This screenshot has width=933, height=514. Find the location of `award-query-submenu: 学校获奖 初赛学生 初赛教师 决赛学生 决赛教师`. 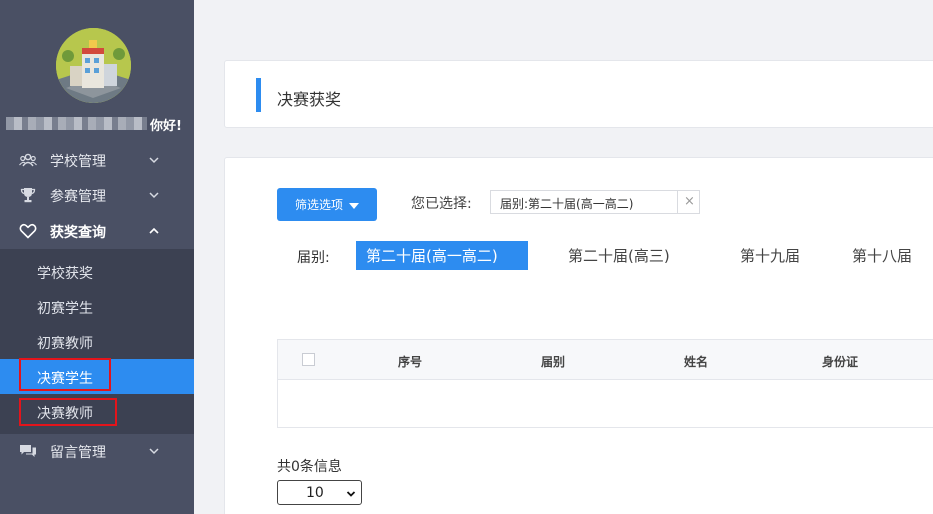

award-query-submenu: 学校获奖 初赛学生 初赛教师 决赛学生 决赛教师 is located at coordinates (97, 341).